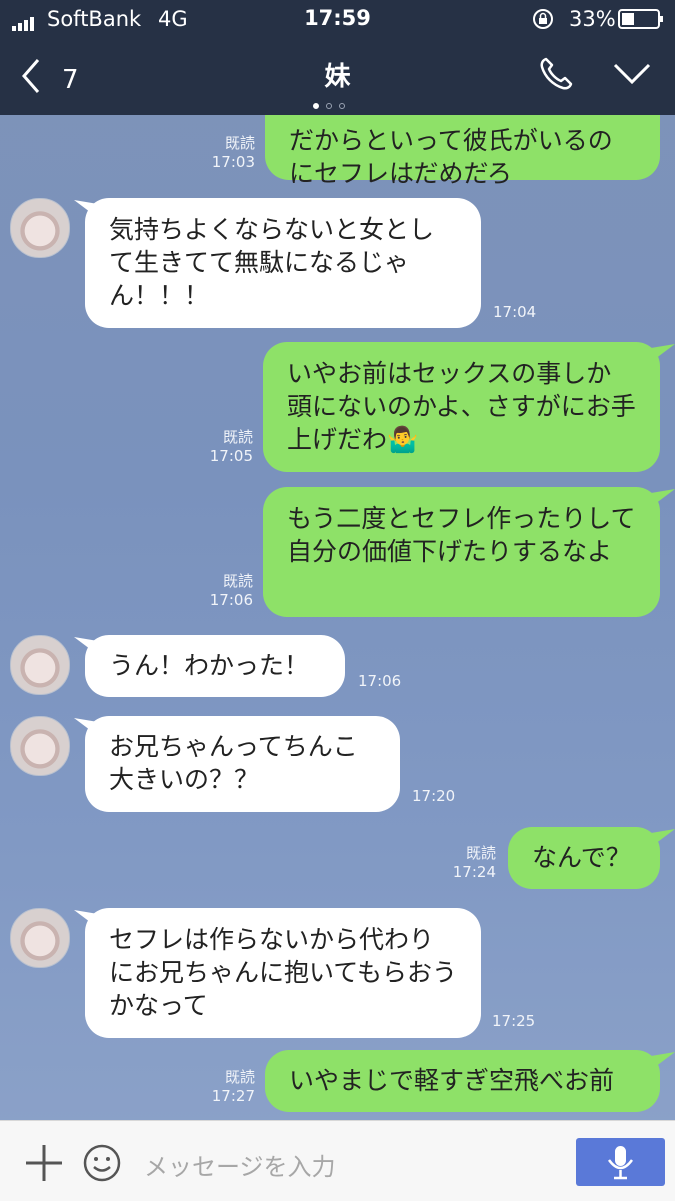 This screenshot has height=1201, width=675. I want to click on message-time: 17:04, so click(515, 312).